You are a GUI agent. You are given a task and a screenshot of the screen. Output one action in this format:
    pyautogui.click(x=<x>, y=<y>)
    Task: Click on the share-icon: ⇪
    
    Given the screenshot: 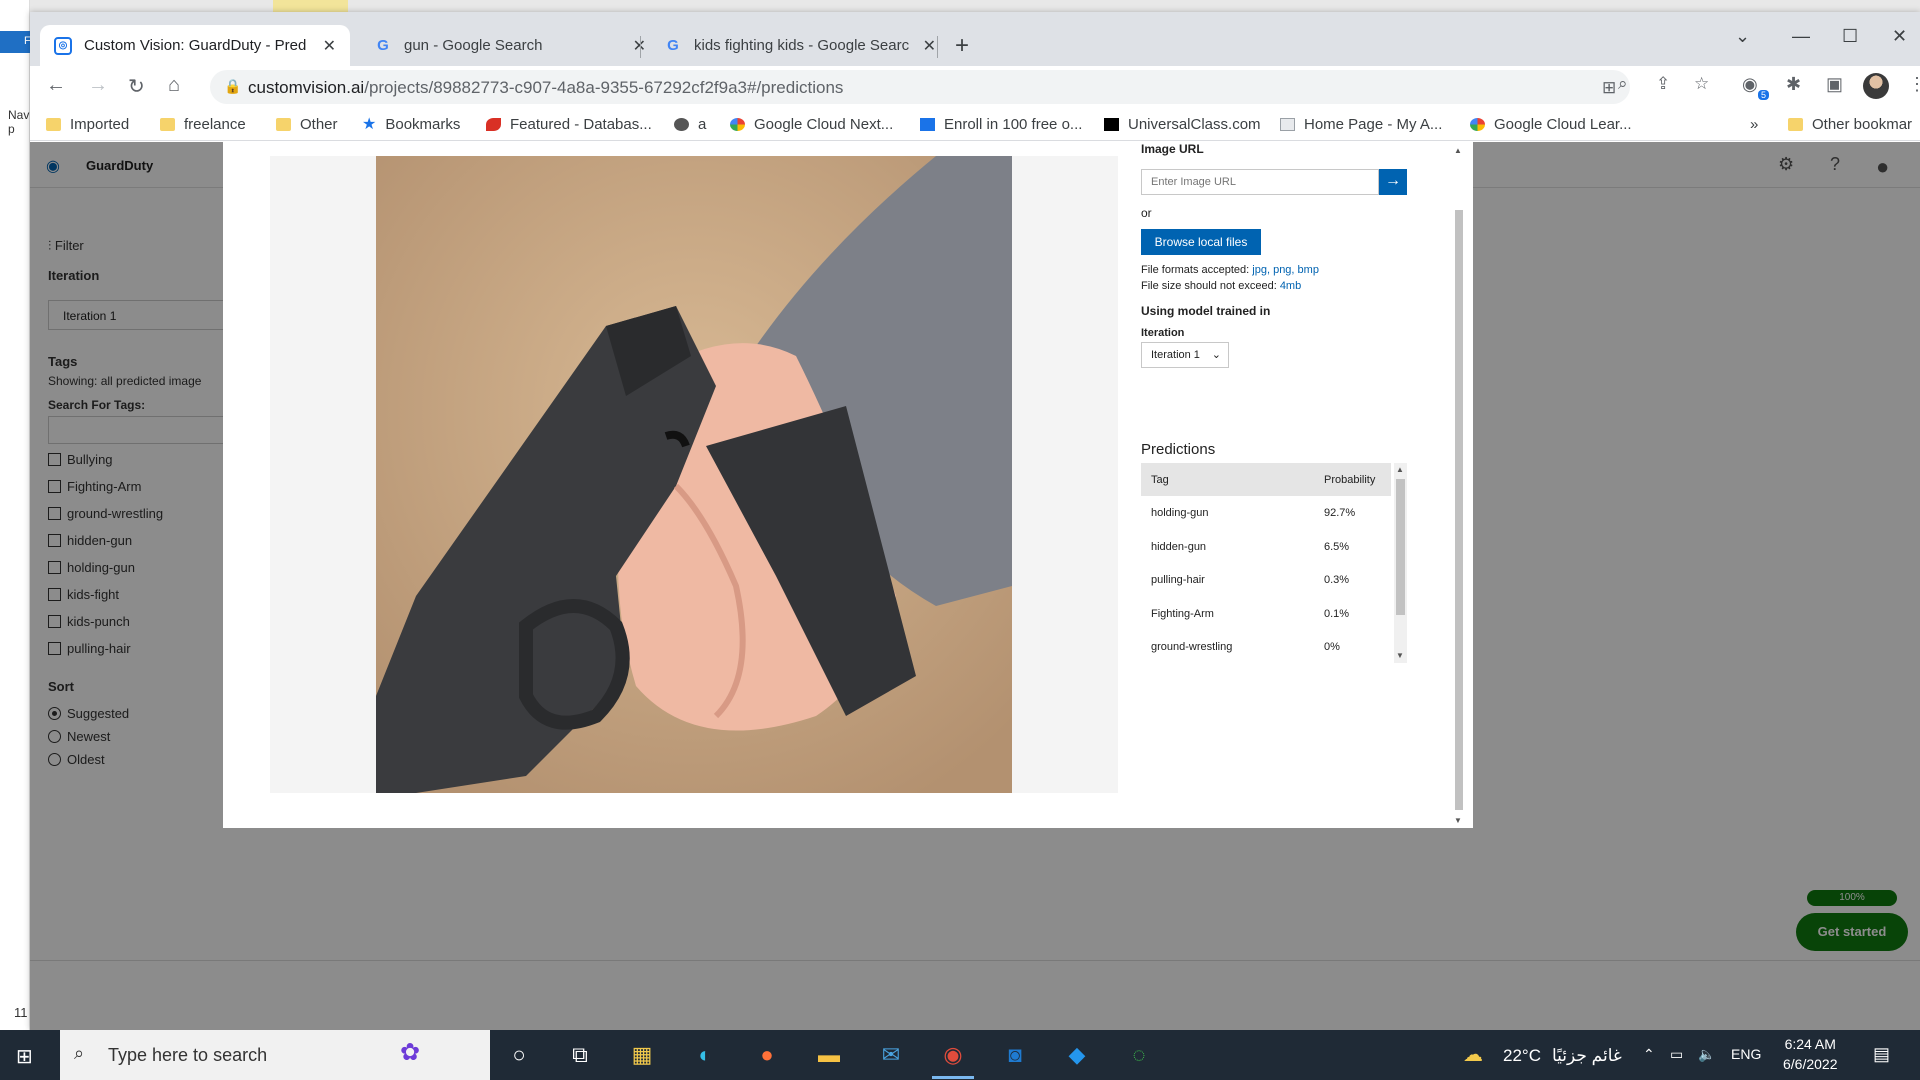 What is the action you would take?
    pyautogui.click(x=1663, y=84)
    